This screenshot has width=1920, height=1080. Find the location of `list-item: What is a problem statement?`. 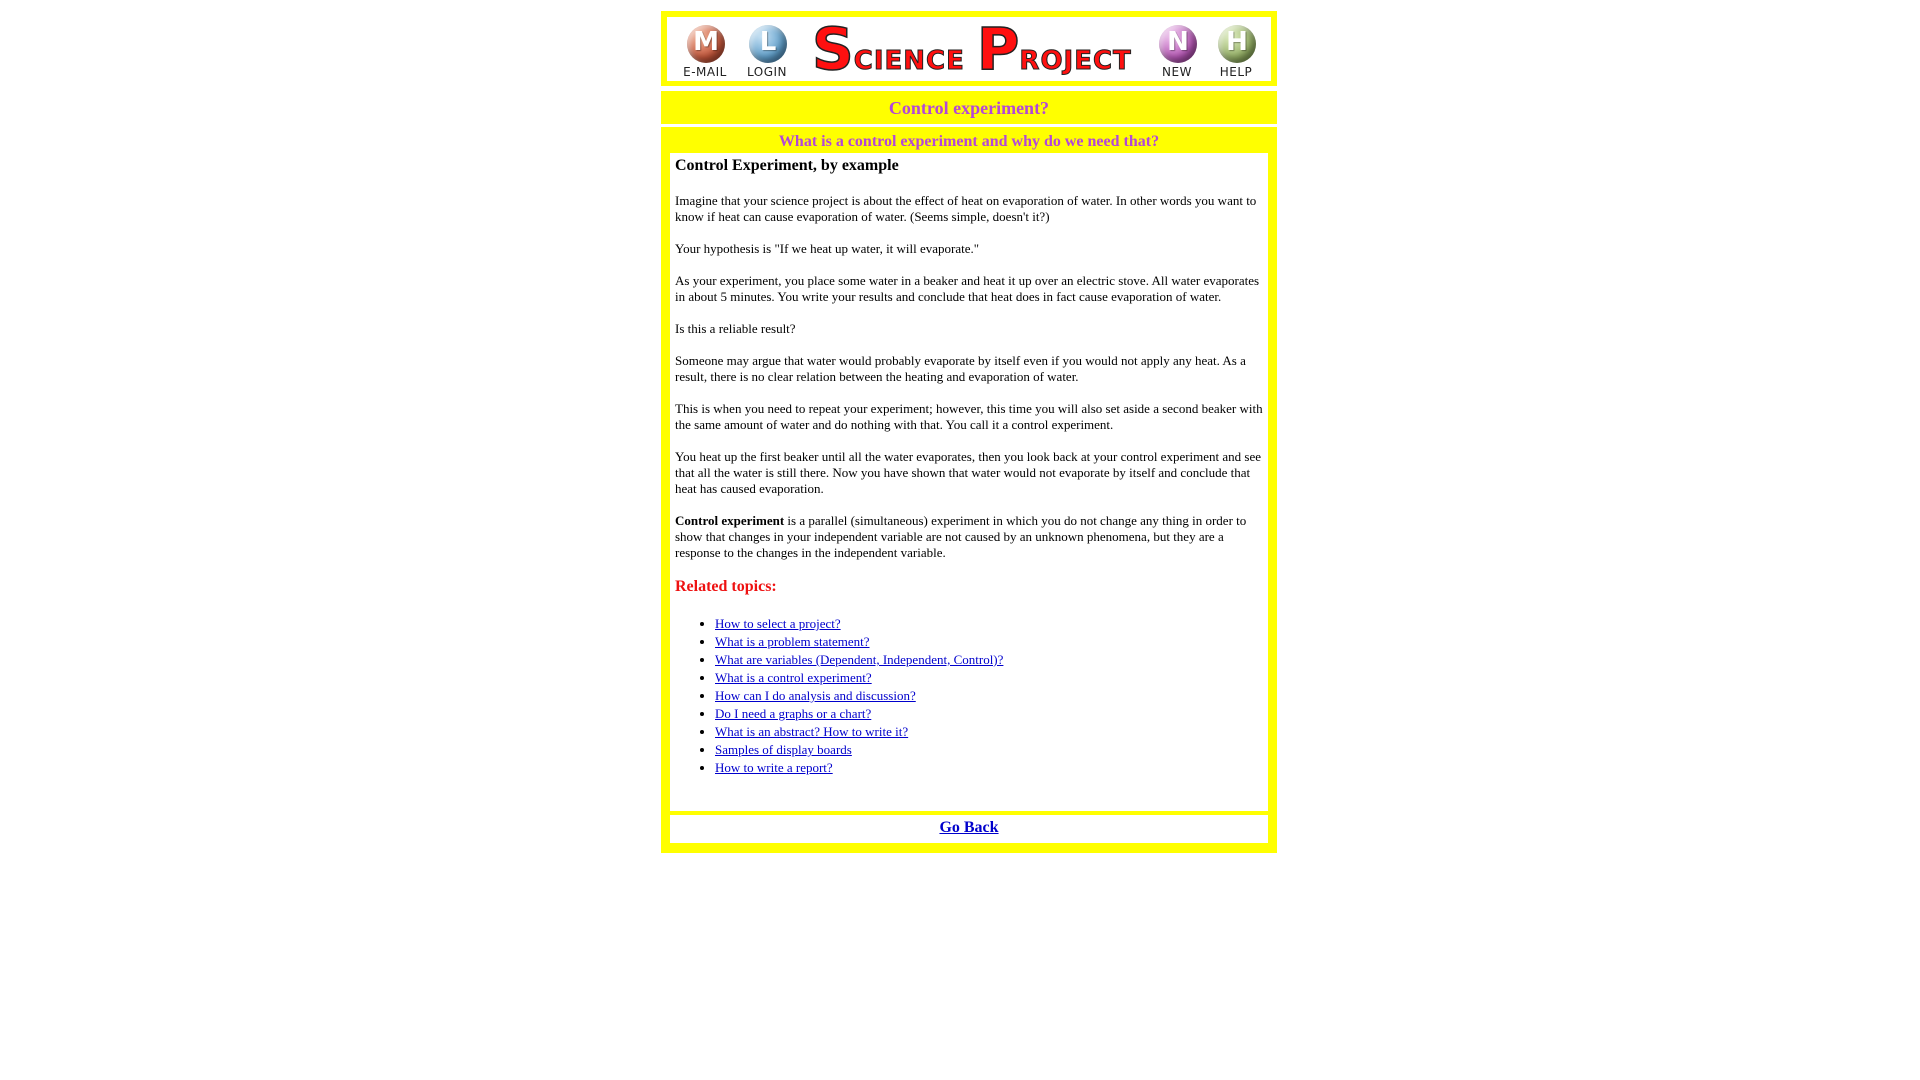

list-item: What is a problem statement? is located at coordinates (989, 642).